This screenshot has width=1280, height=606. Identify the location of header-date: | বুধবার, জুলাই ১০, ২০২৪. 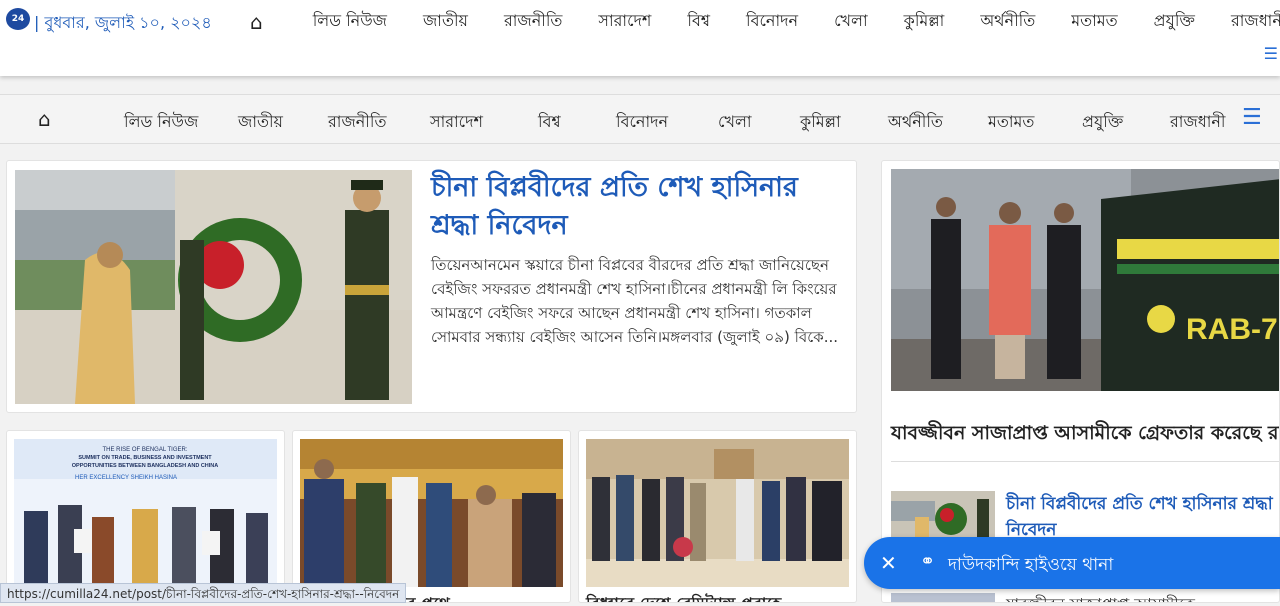
(123, 22).